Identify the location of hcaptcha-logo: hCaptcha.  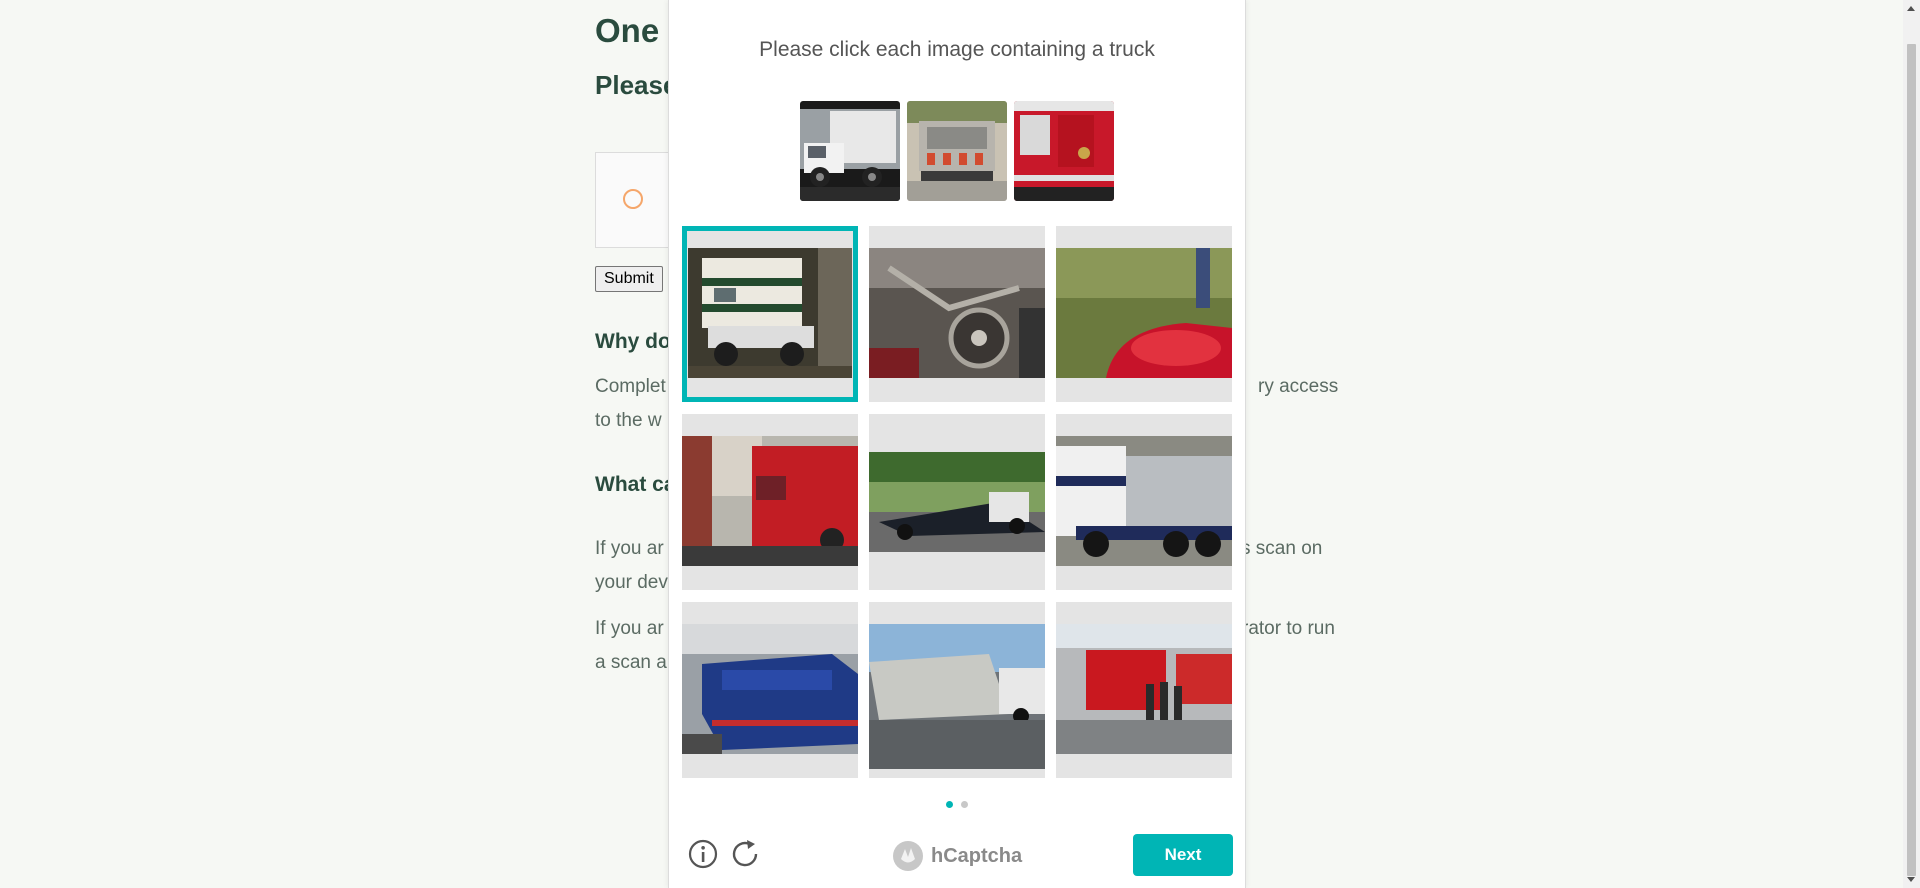
(956, 856).